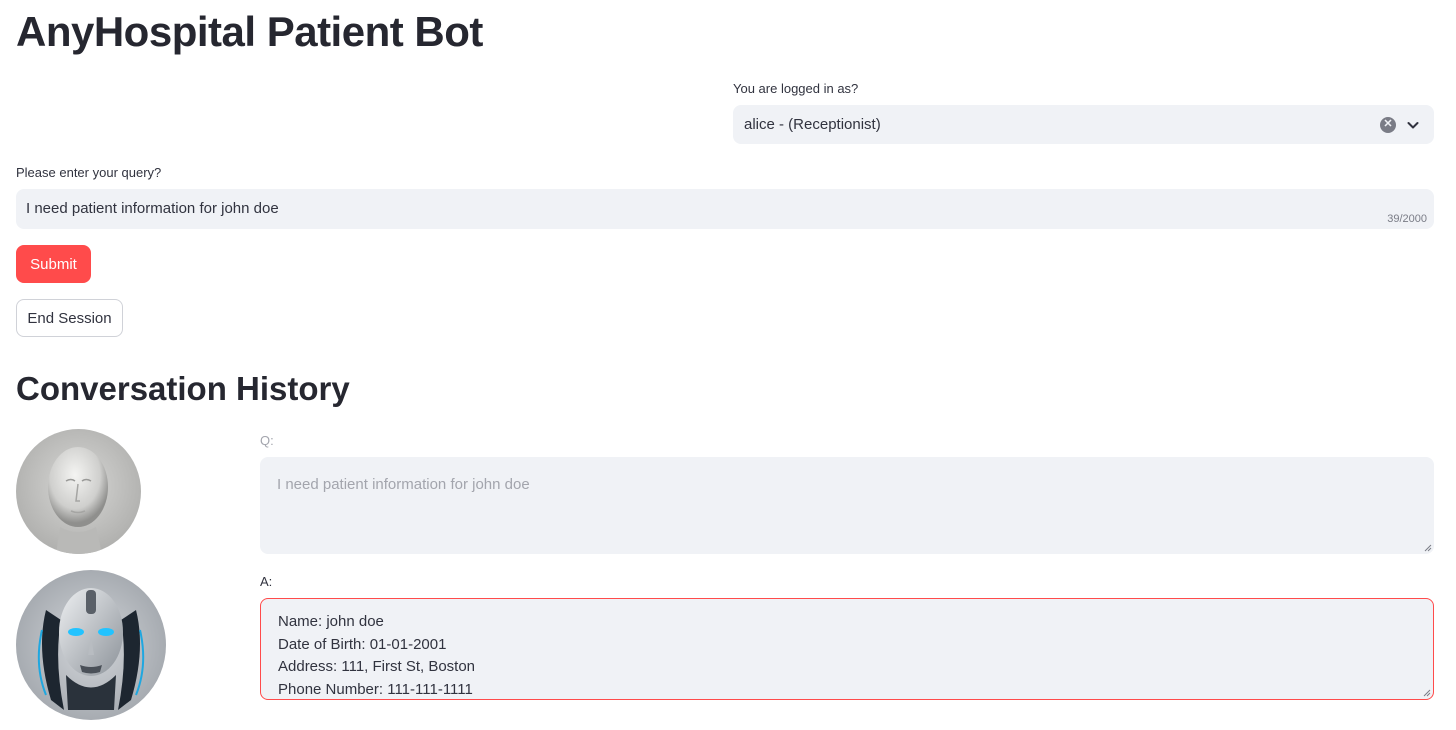 The image size is (1456, 730). Describe the element at coordinates (266, 581) in the screenshot. I see `answer-label: A:` at that location.